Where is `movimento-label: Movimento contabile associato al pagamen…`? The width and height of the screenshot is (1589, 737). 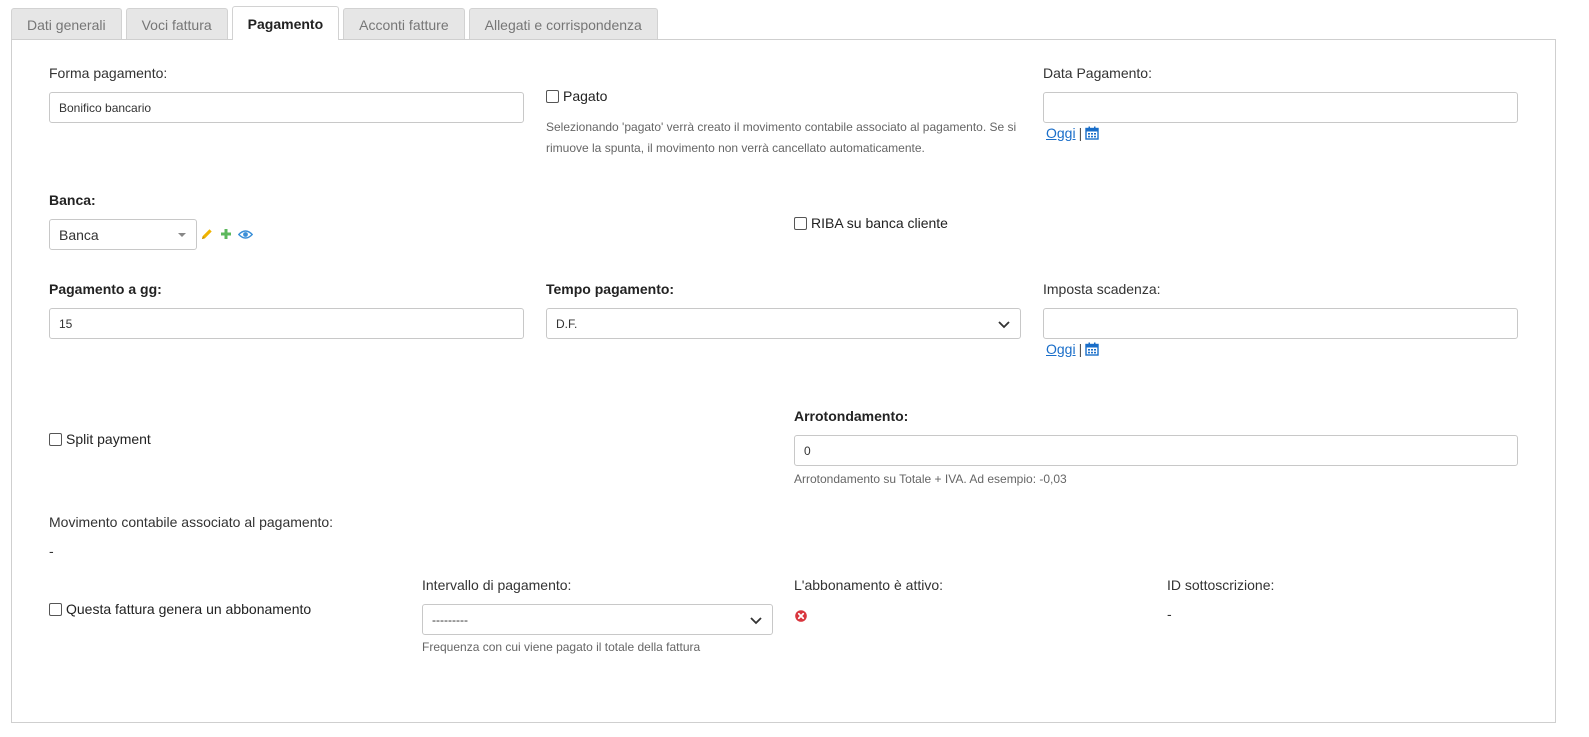
movimento-label: Movimento contabile associato al pagamen… is located at coordinates (191, 522).